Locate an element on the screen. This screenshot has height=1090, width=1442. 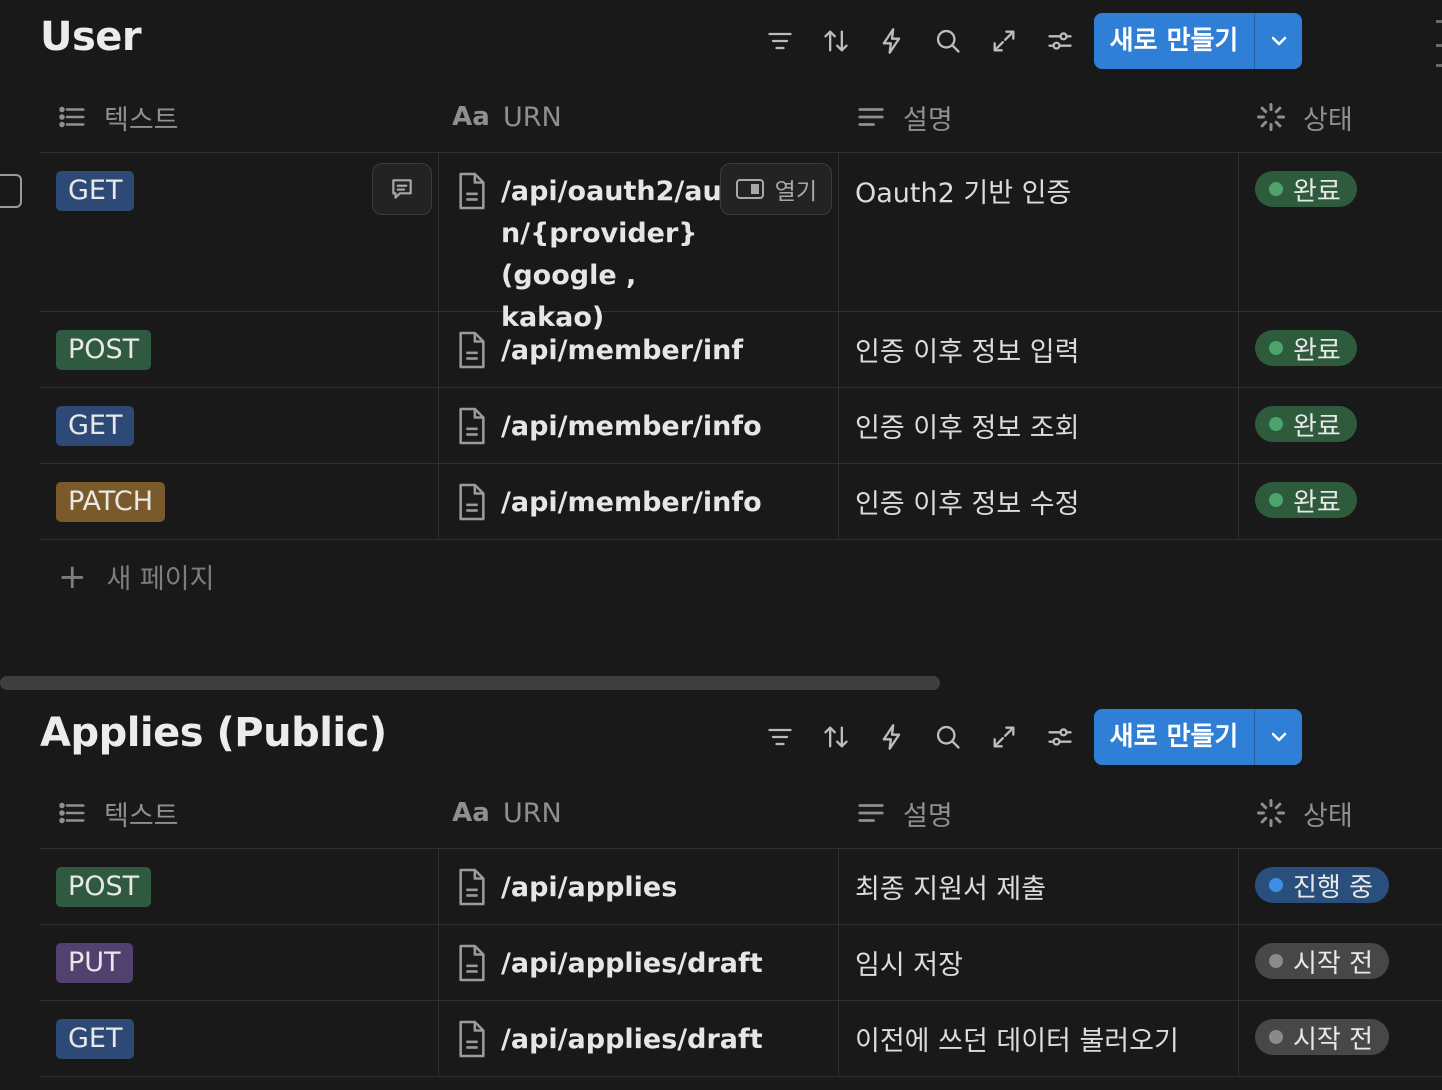
table-row: PATCH /api/member/info 인증 이후 정보 수정 완료 is located at coordinates (741, 502).